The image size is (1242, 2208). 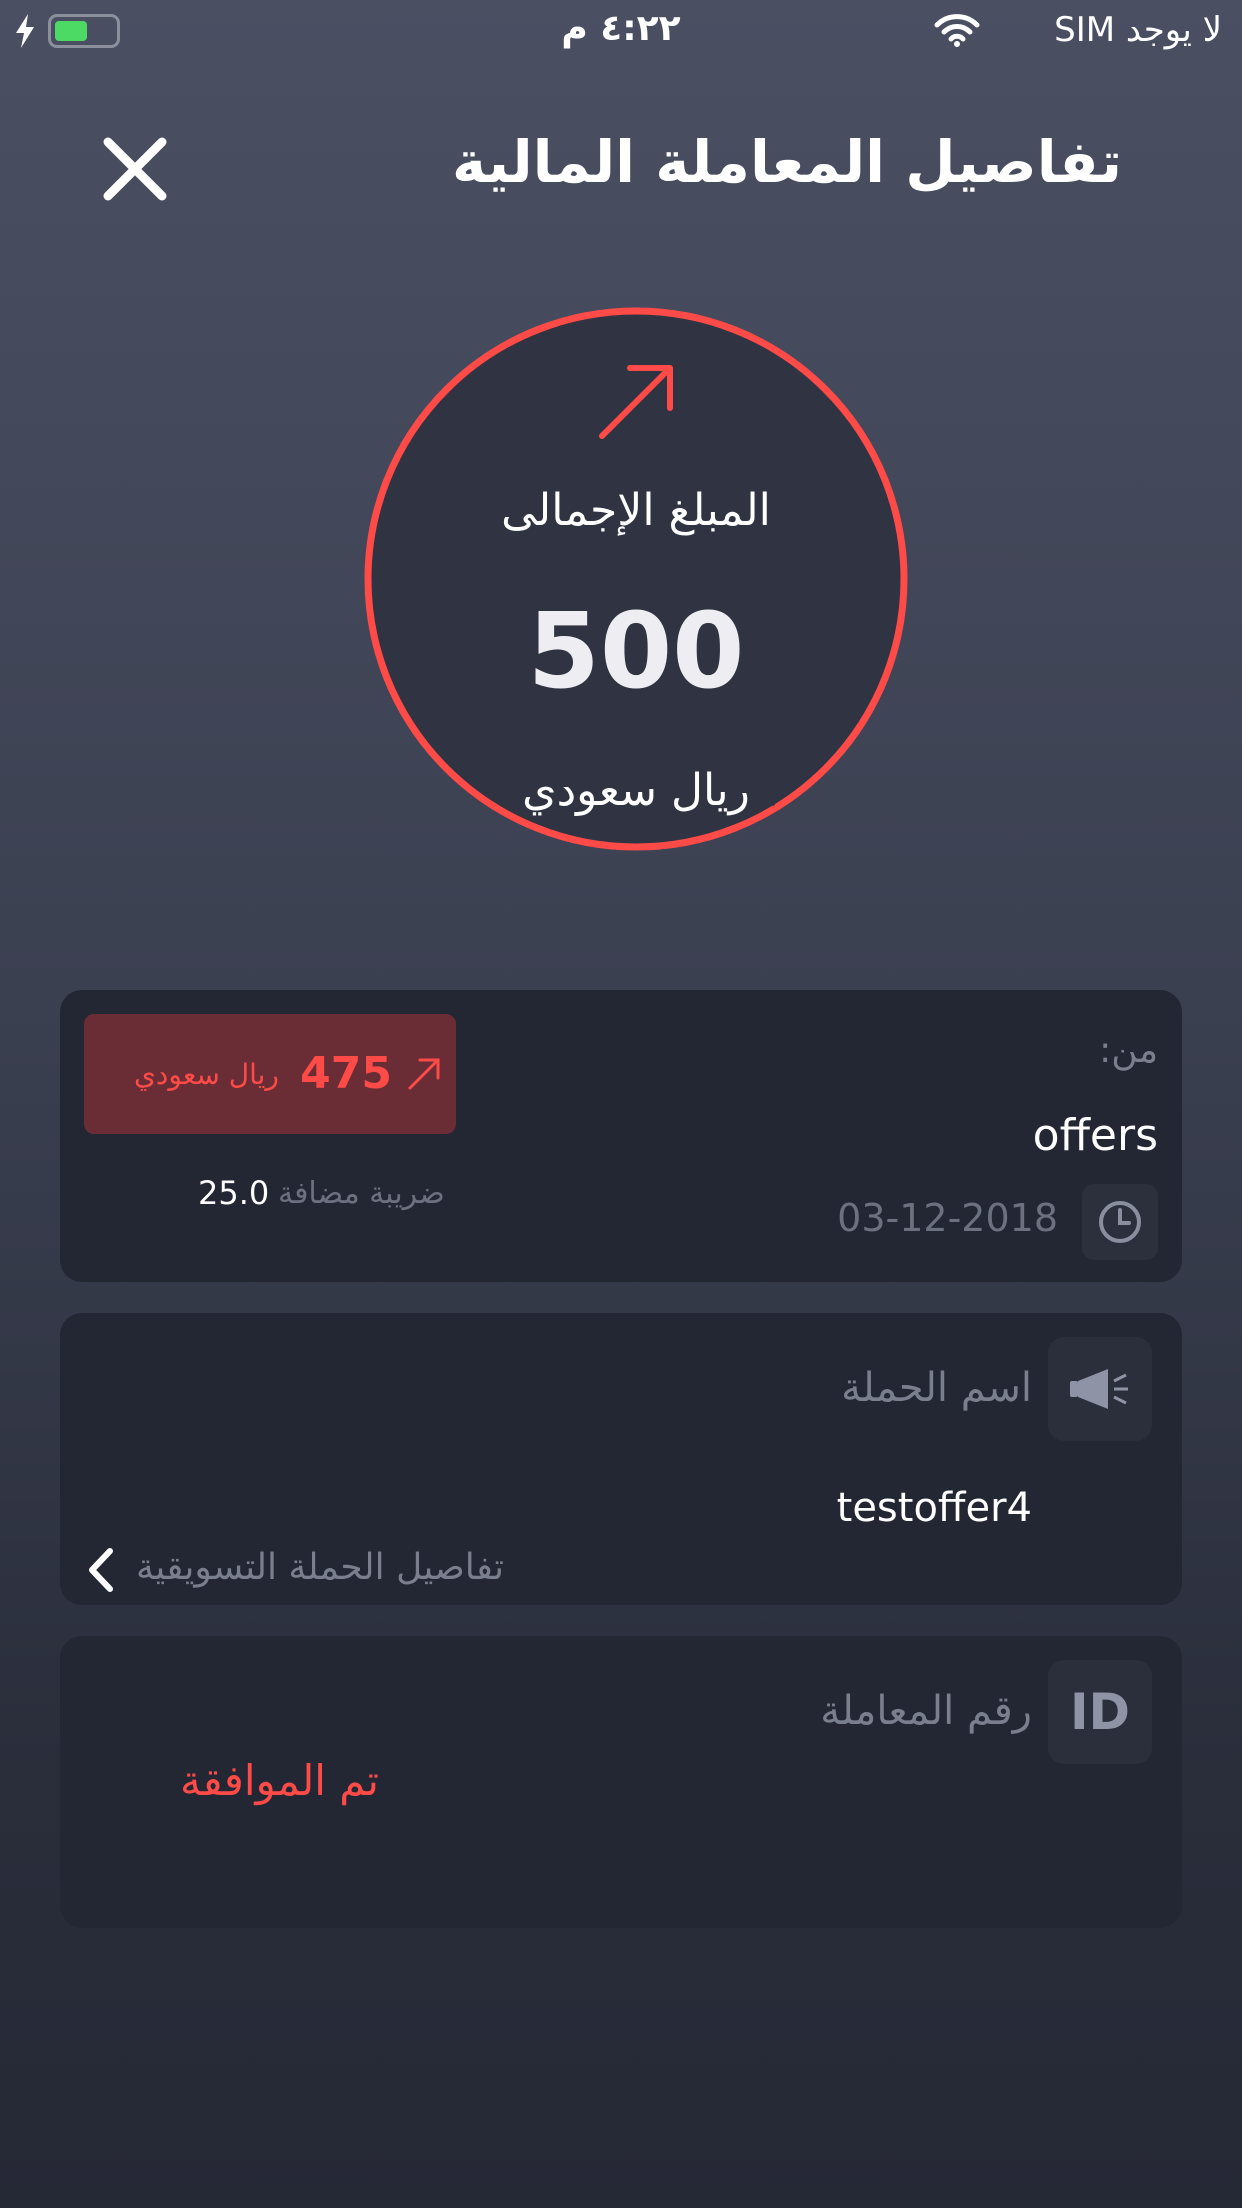 I want to click on from-label: من:, so click(x=1128, y=1050).